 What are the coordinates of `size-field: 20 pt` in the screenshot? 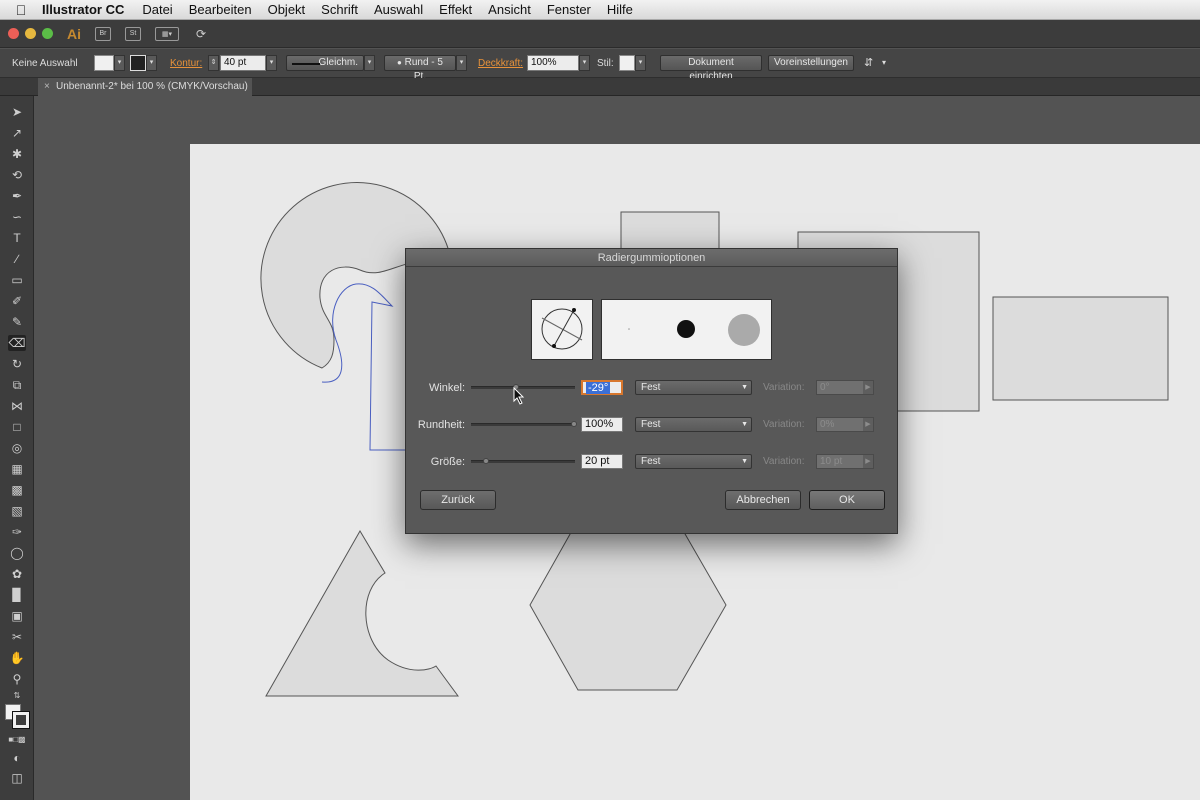 It's located at (602, 461).